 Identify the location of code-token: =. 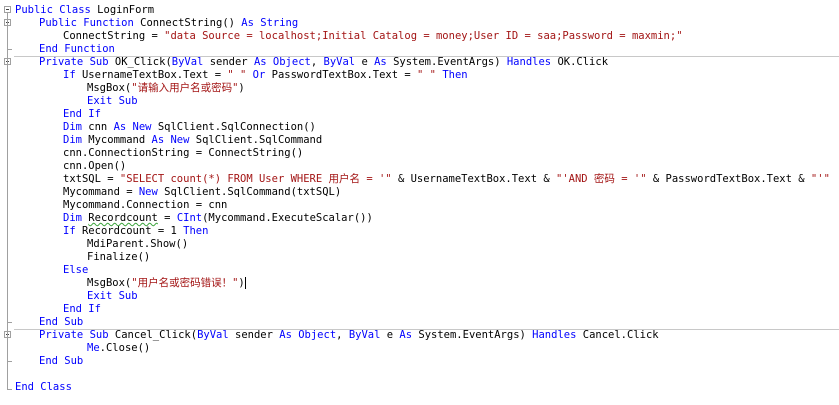
(167, 218).